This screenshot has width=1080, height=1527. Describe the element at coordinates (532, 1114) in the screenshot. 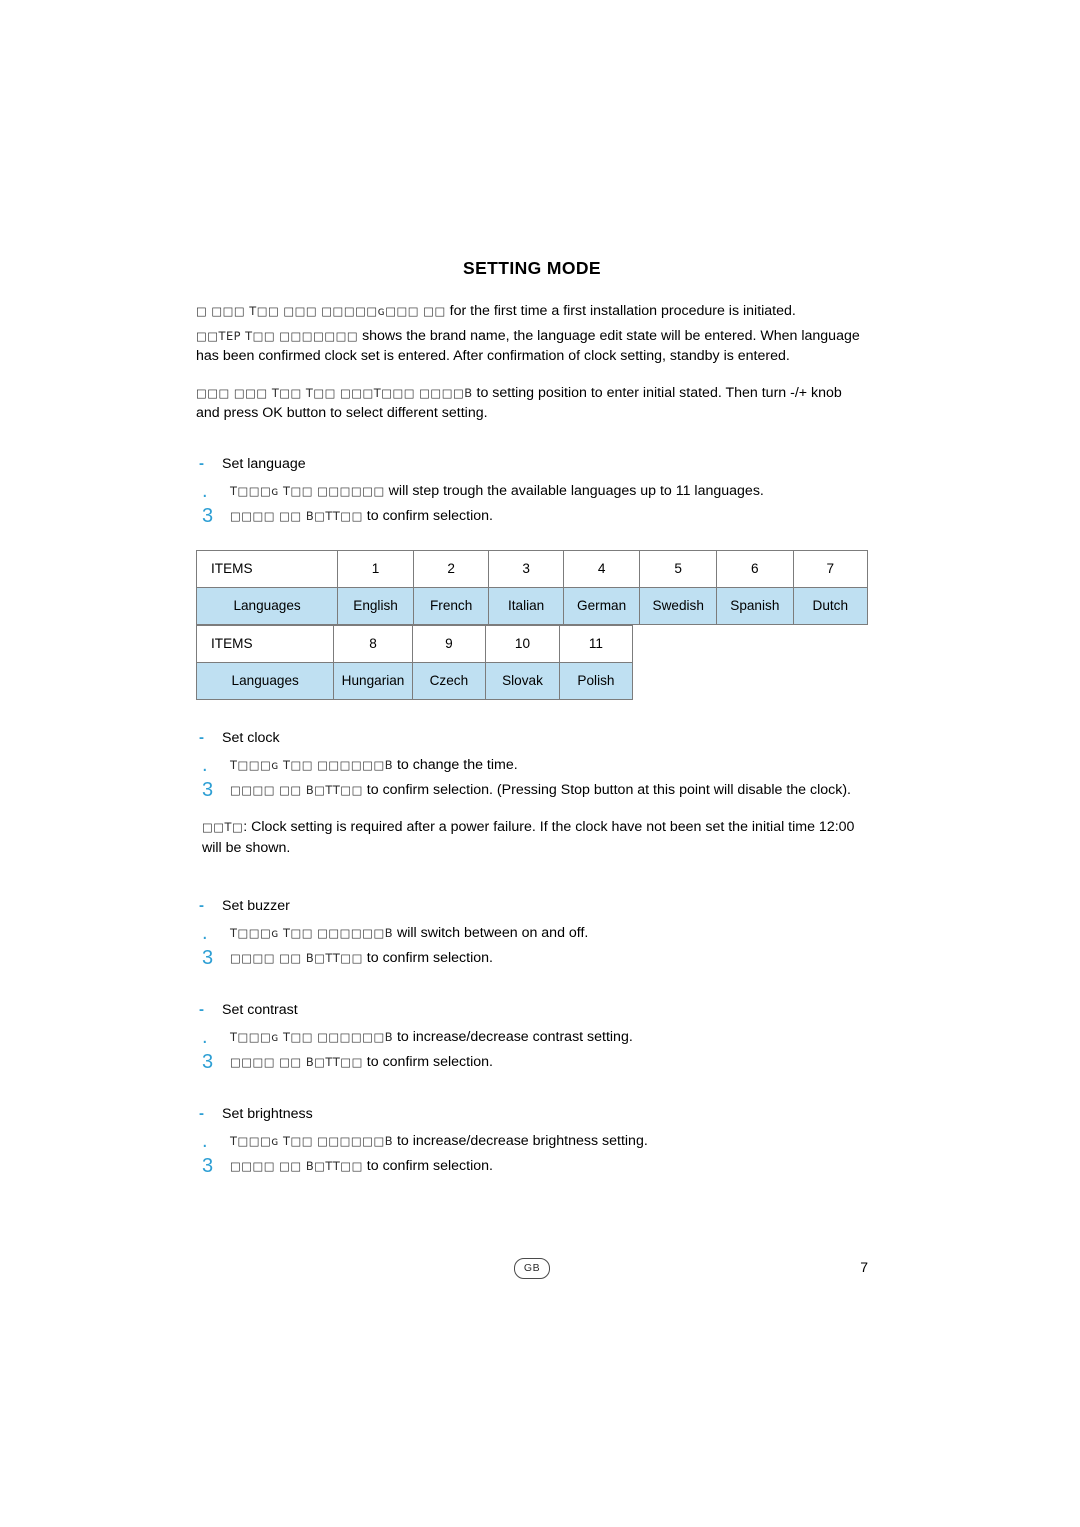

I see `section-heading: - Set brightness` at that location.